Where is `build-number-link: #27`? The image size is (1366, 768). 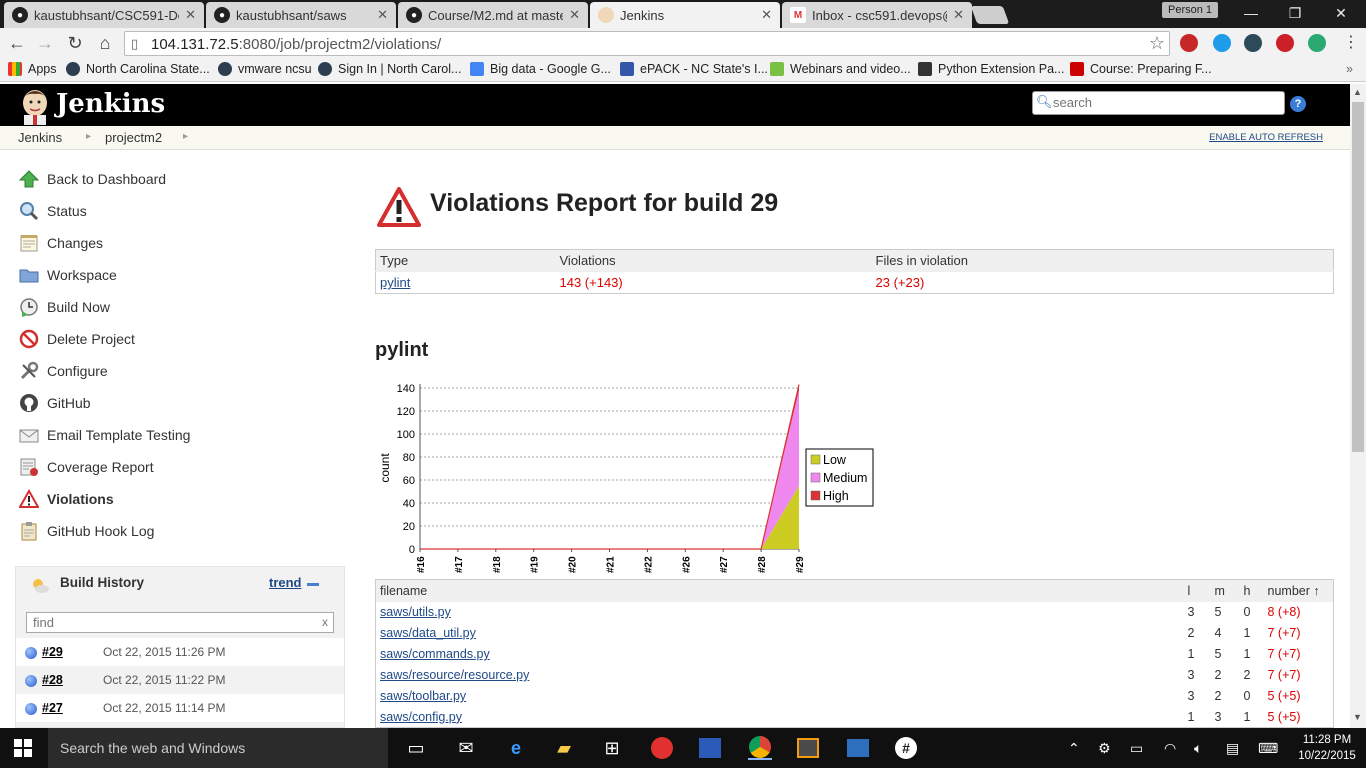 build-number-link: #27 is located at coordinates (52, 708).